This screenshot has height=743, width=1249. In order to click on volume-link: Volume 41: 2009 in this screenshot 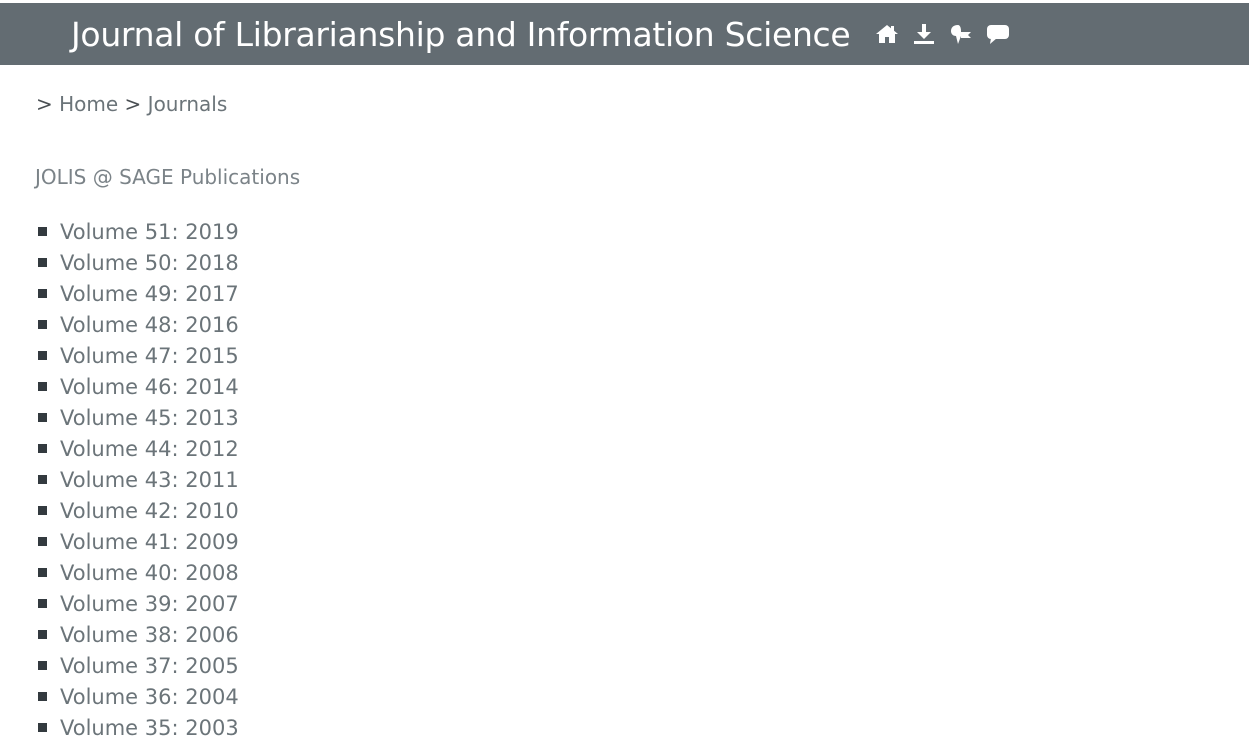, I will do `click(149, 542)`.